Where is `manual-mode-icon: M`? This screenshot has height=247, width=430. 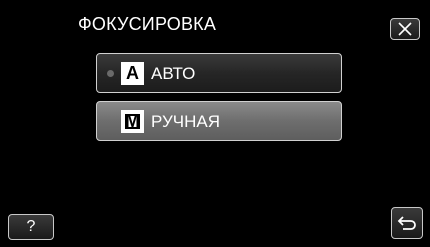
manual-mode-icon: M is located at coordinates (132, 121).